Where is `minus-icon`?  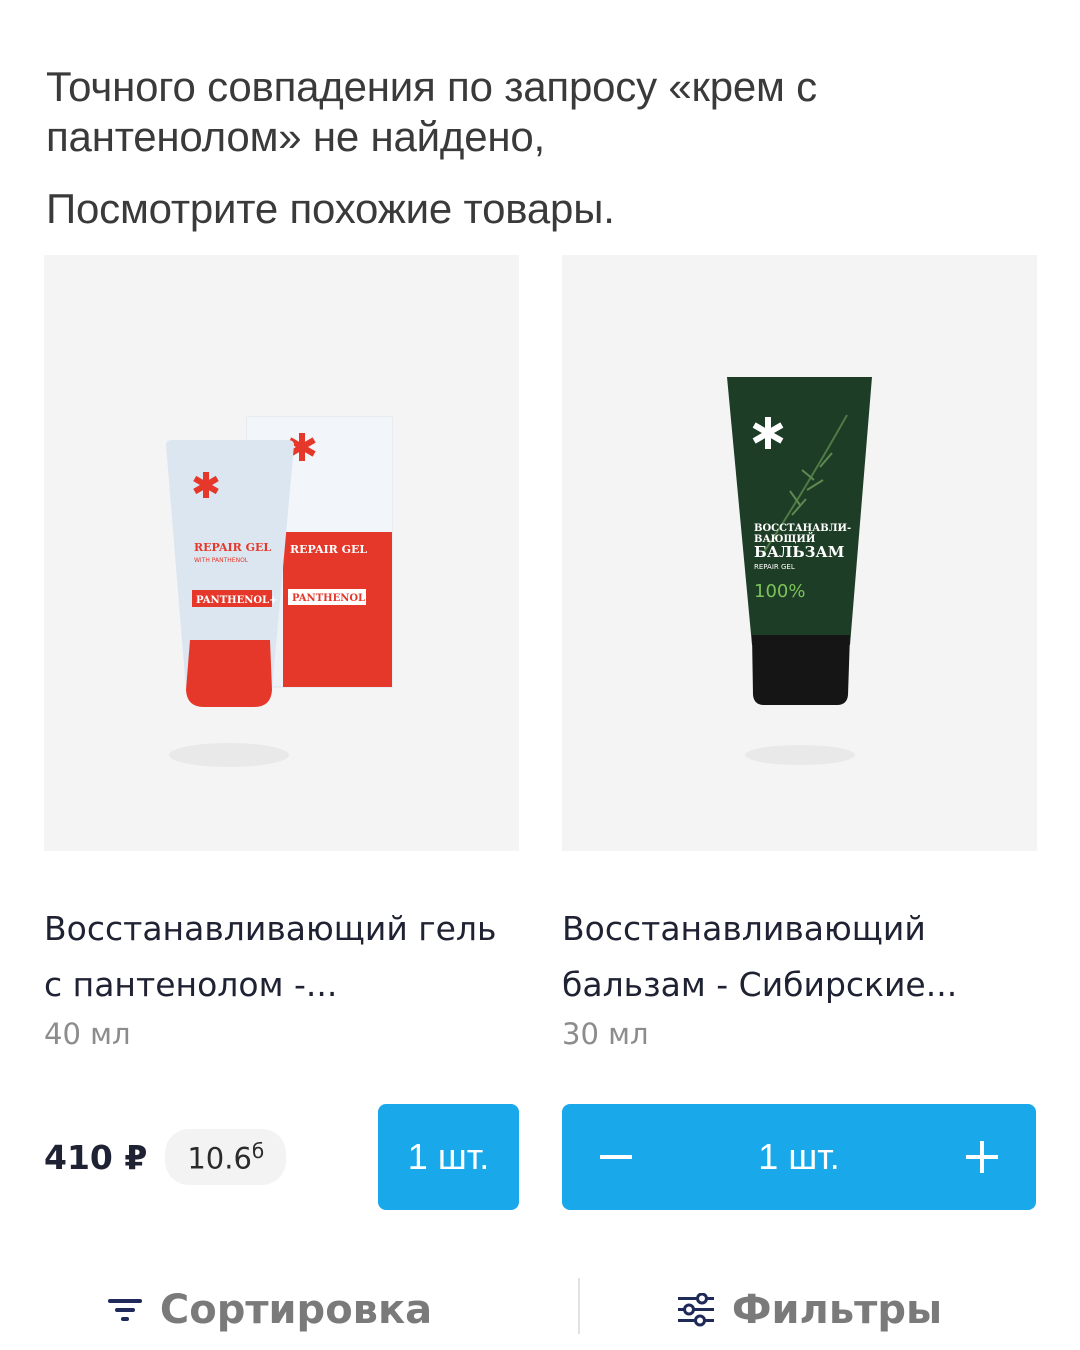 minus-icon is located at coordinates (616, 1157).